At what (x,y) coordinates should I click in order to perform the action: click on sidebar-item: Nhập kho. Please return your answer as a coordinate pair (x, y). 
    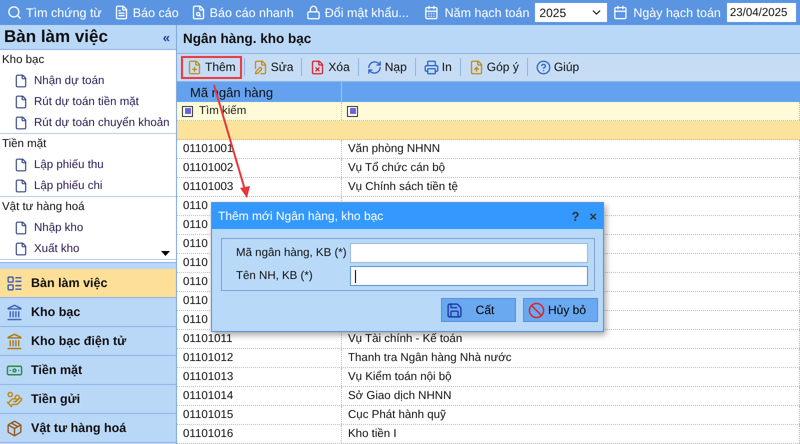
    Looking at the image, I should click on (88, 227).